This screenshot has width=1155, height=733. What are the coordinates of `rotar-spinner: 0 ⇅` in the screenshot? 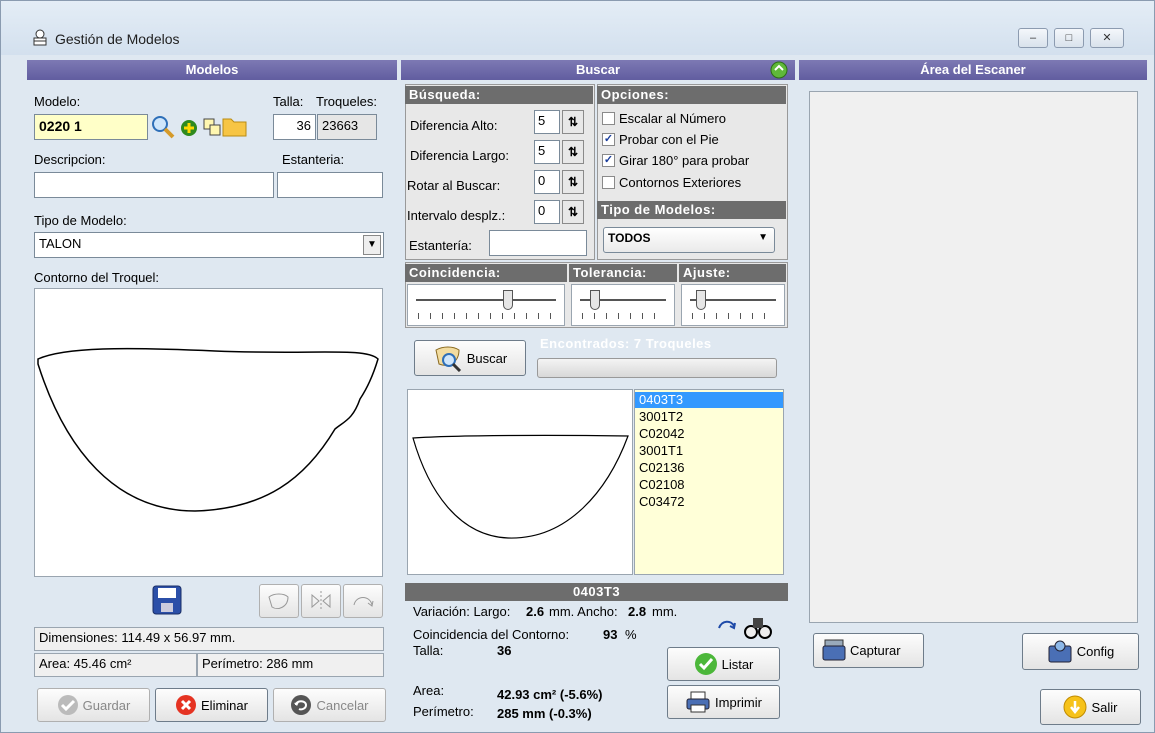 It's located at (560, 182).